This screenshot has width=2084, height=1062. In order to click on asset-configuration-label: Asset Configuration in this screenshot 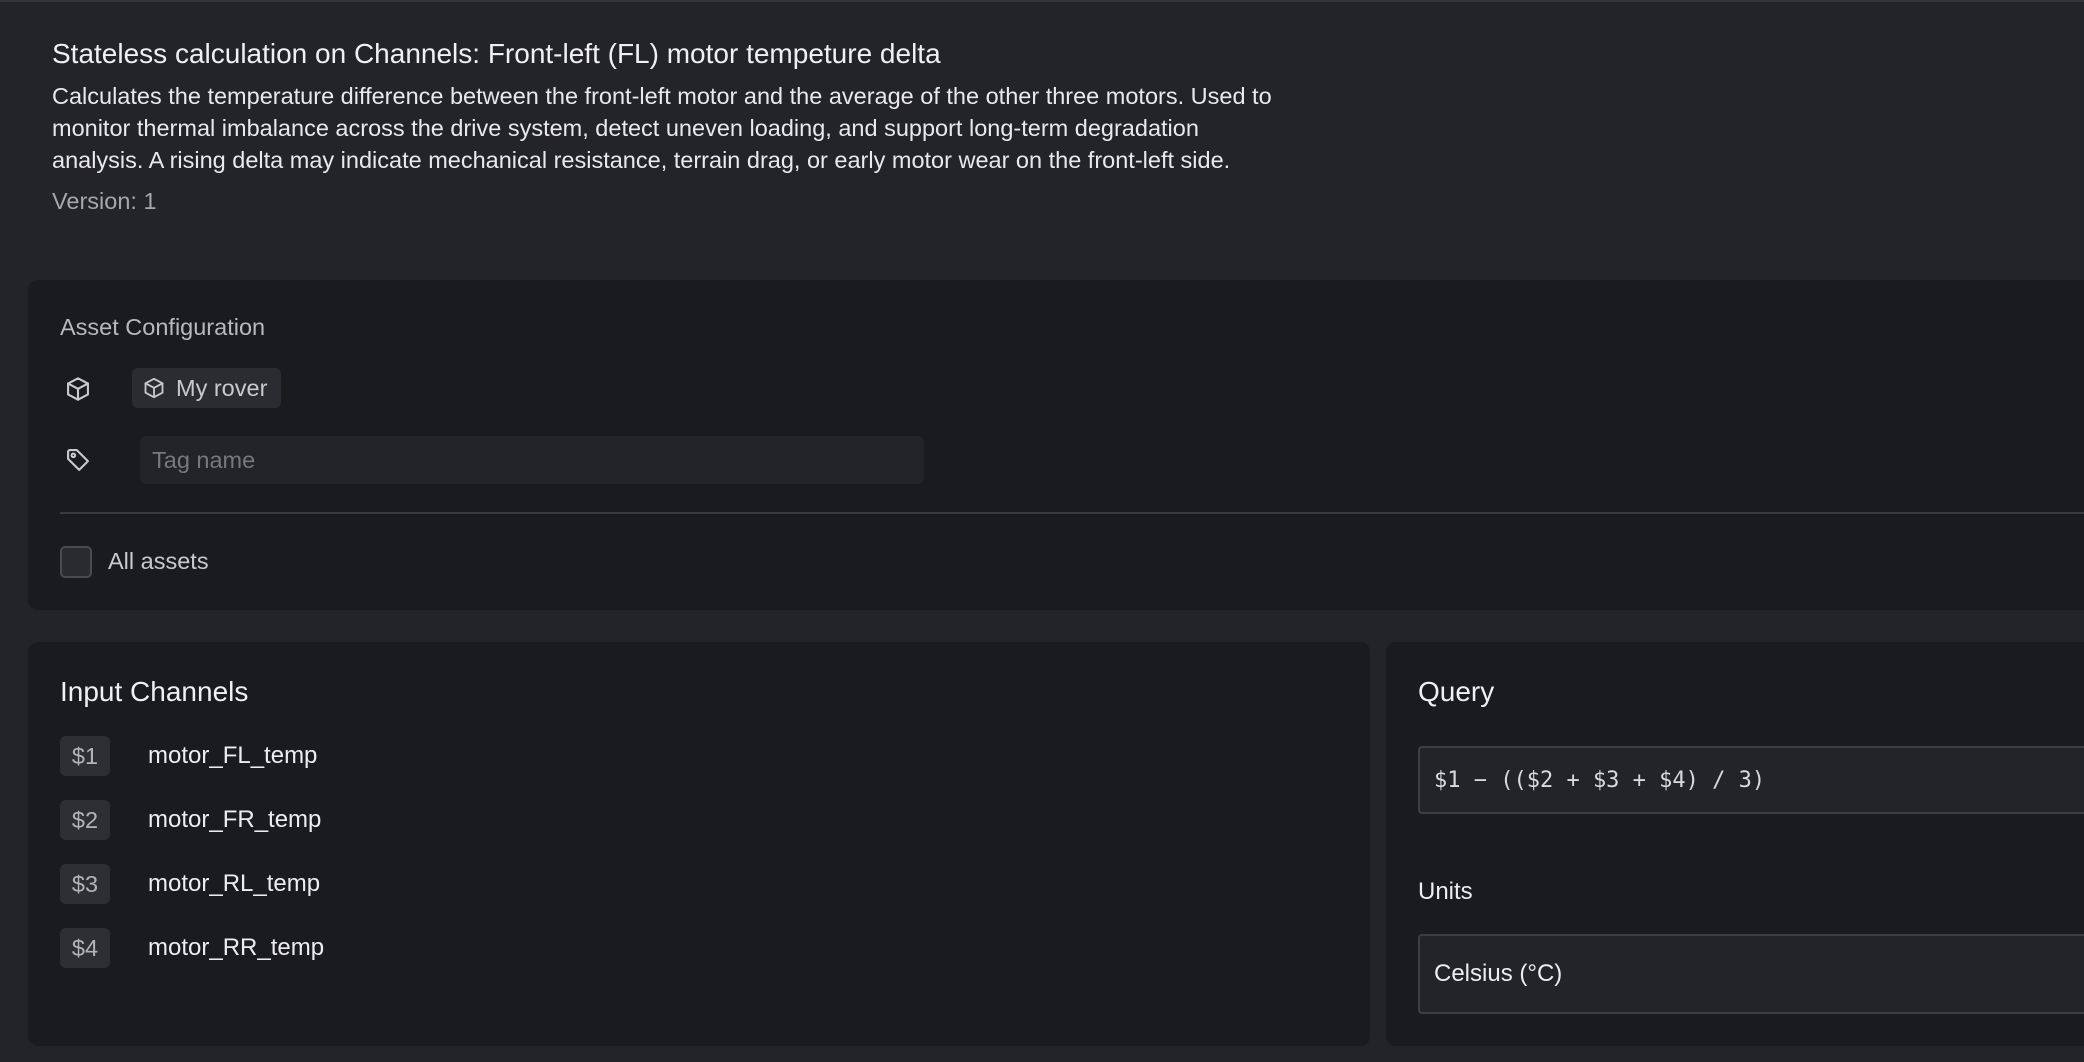, I will do `click(163, 327)`.